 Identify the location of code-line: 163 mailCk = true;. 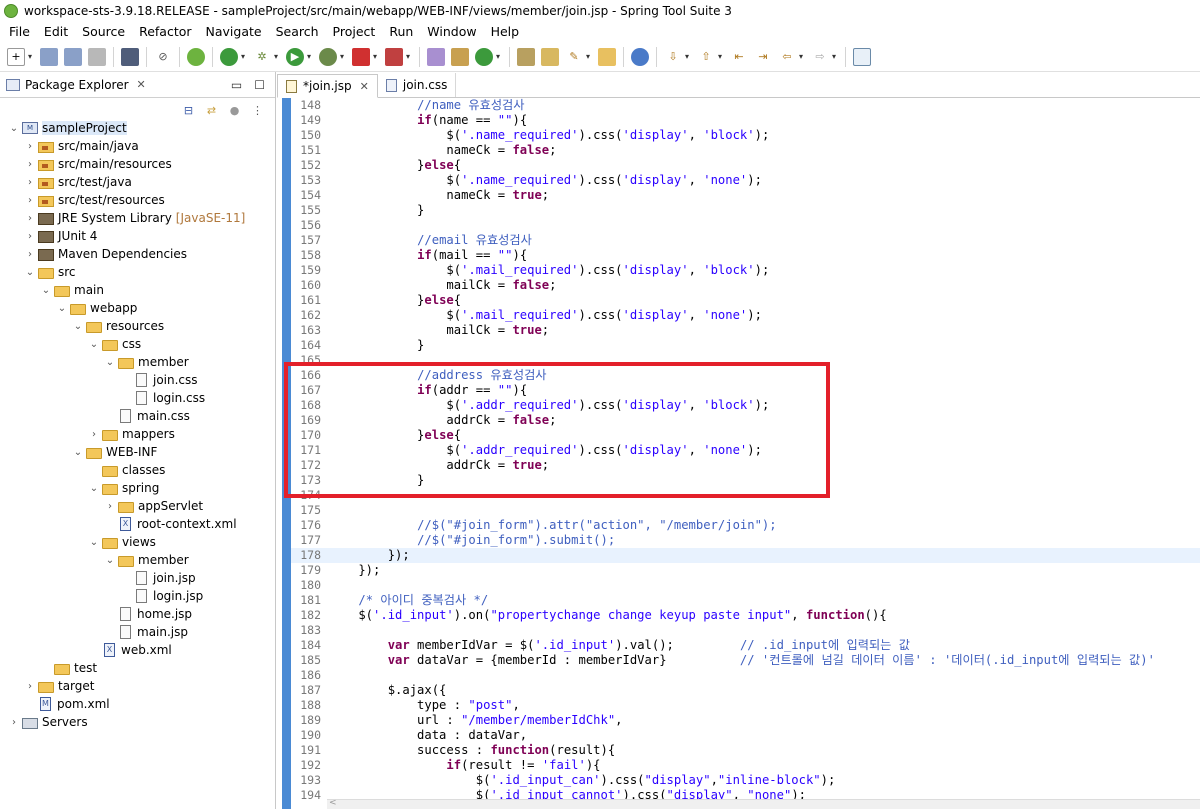
(745, 330).